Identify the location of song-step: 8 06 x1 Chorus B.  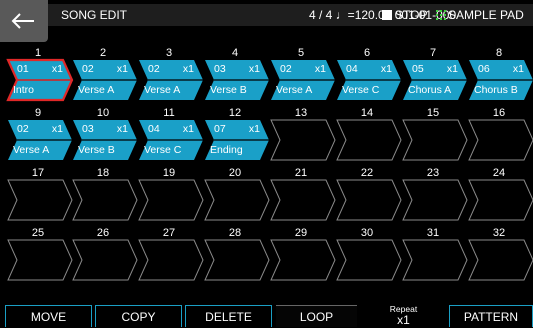
(501, 74).